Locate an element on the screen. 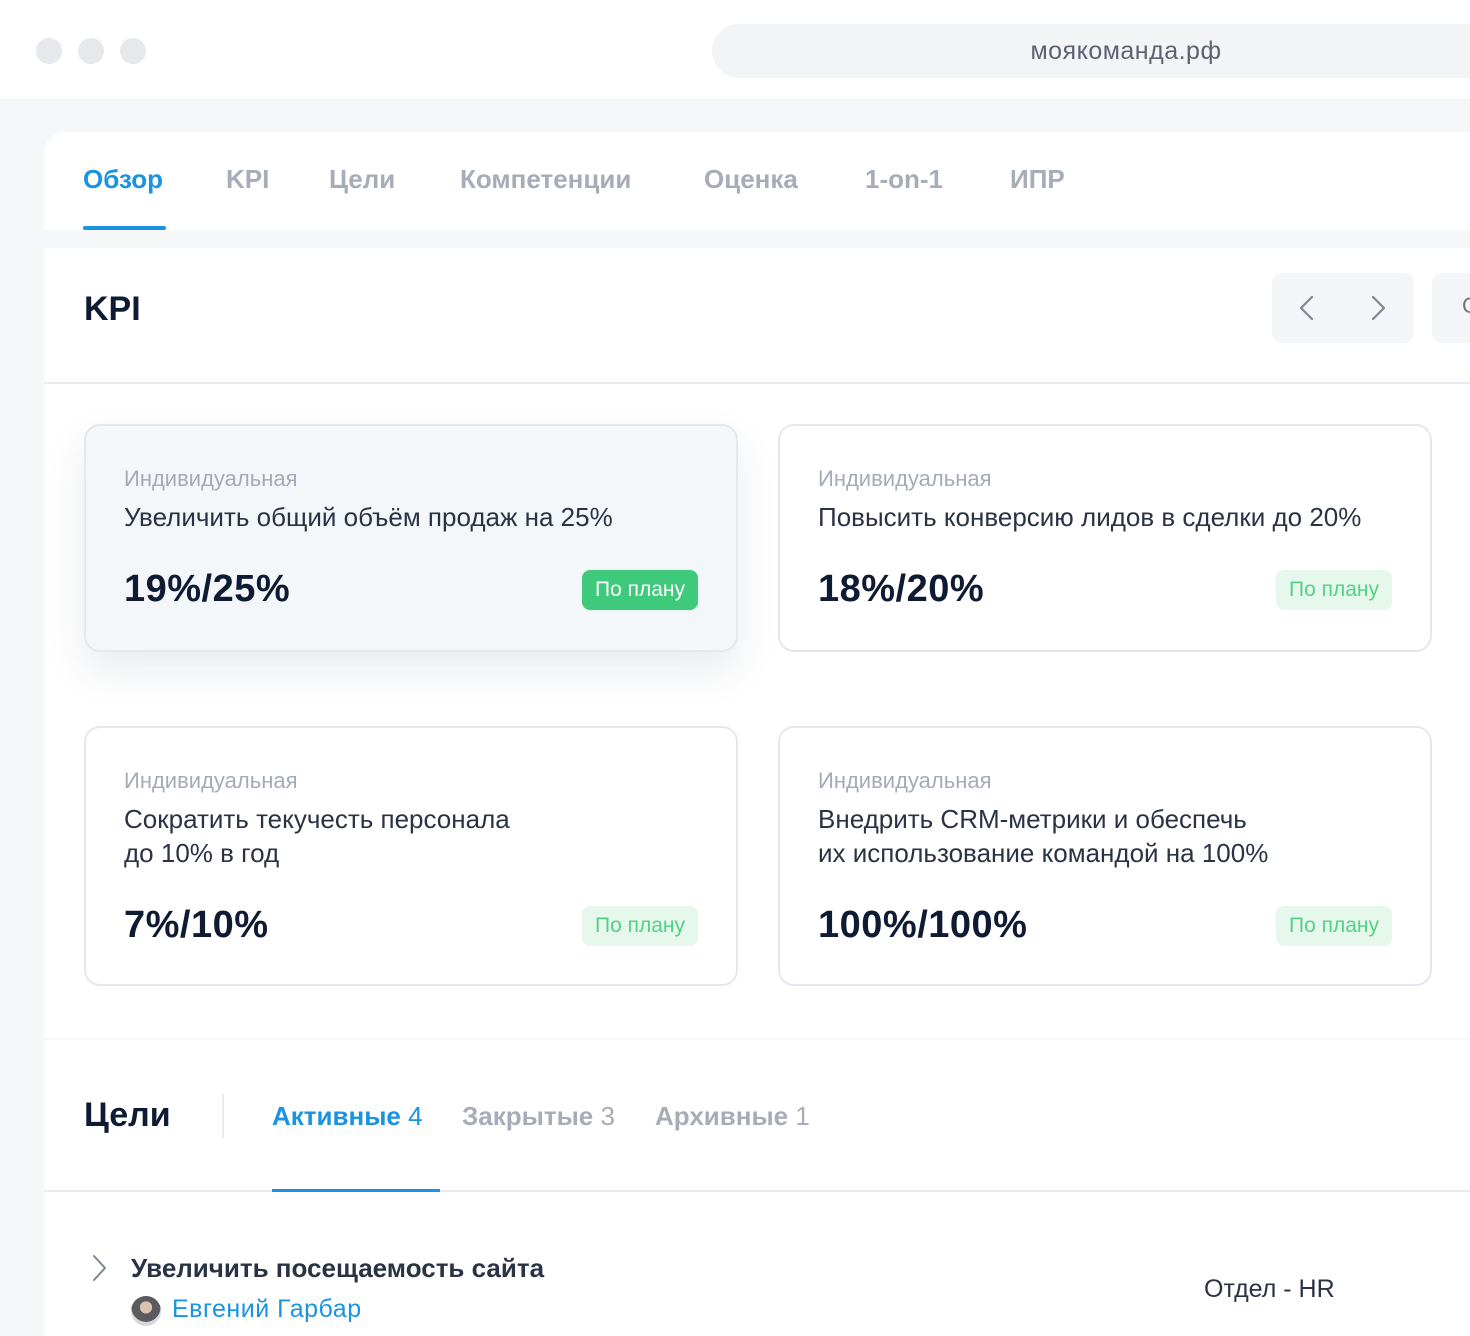 The height and width of the screenshot is (1336, 1470). tab-kpi: KPI is located at coordinates (247, 179).